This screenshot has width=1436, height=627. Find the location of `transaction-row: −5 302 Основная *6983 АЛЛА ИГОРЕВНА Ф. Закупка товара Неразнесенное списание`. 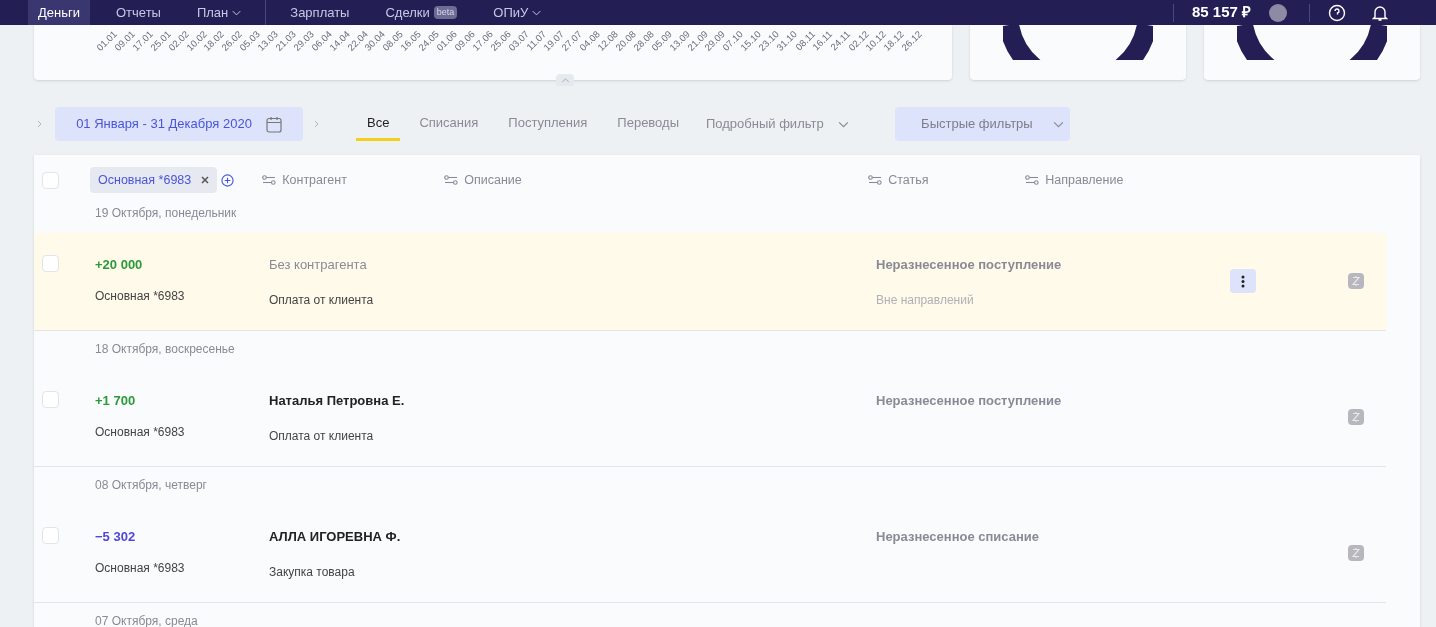

transaction-row: −5 302 Основная *6983 АЛЛА ИГОРЕВНА Ф. Закупка товара Неразнесенное списание is located at coordinates (710, 554).